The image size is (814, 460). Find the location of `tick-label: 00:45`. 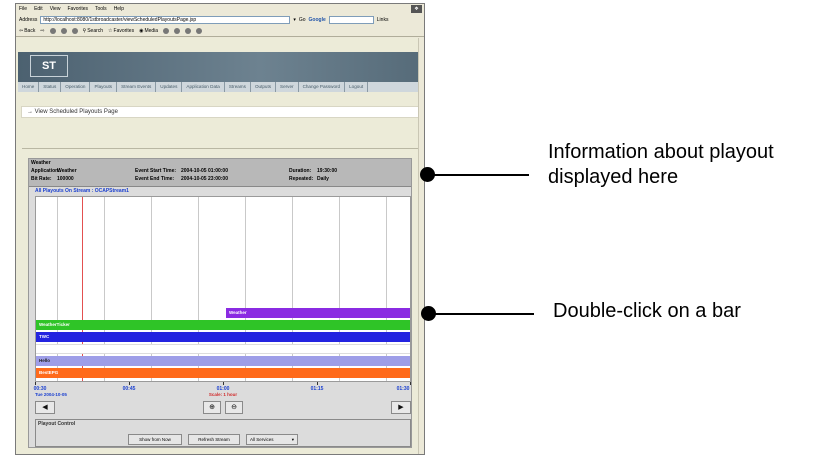

tick-label: 00:45 is located at coordinates (129, 389).